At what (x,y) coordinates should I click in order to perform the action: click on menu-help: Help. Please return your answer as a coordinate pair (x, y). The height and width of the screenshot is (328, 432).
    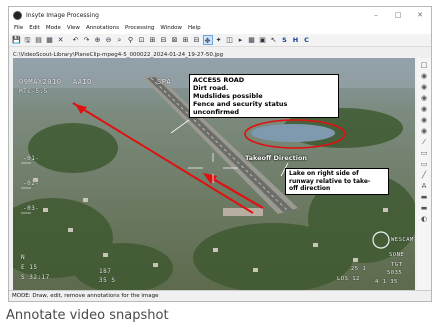
    Looking at the image, I should click on (194, 28).